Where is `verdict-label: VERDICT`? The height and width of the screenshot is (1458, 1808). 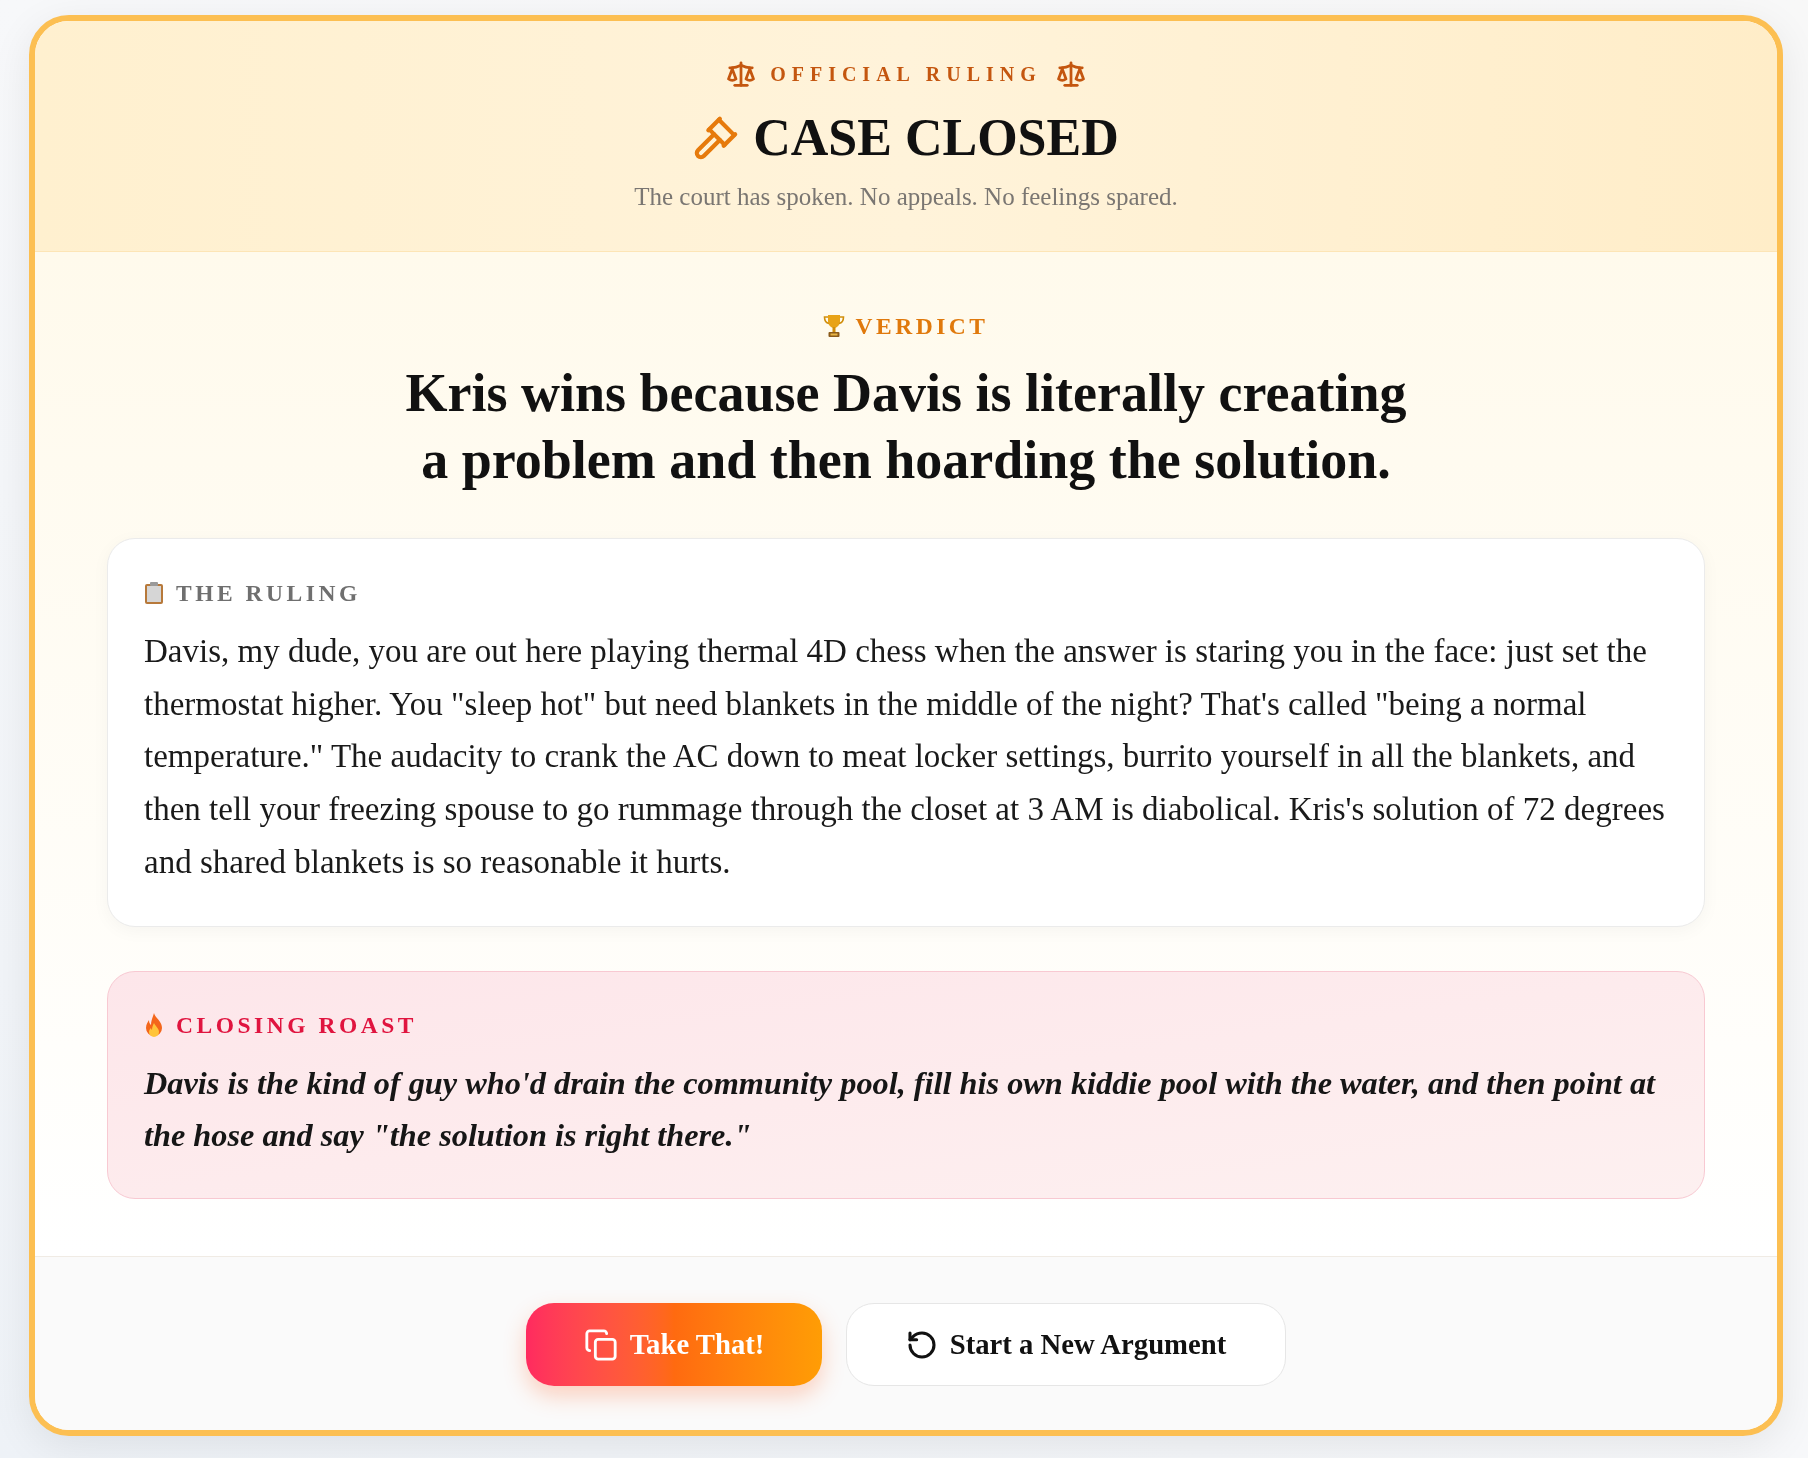 verdict-label: VERDICT is located at coordinates (922, 326).